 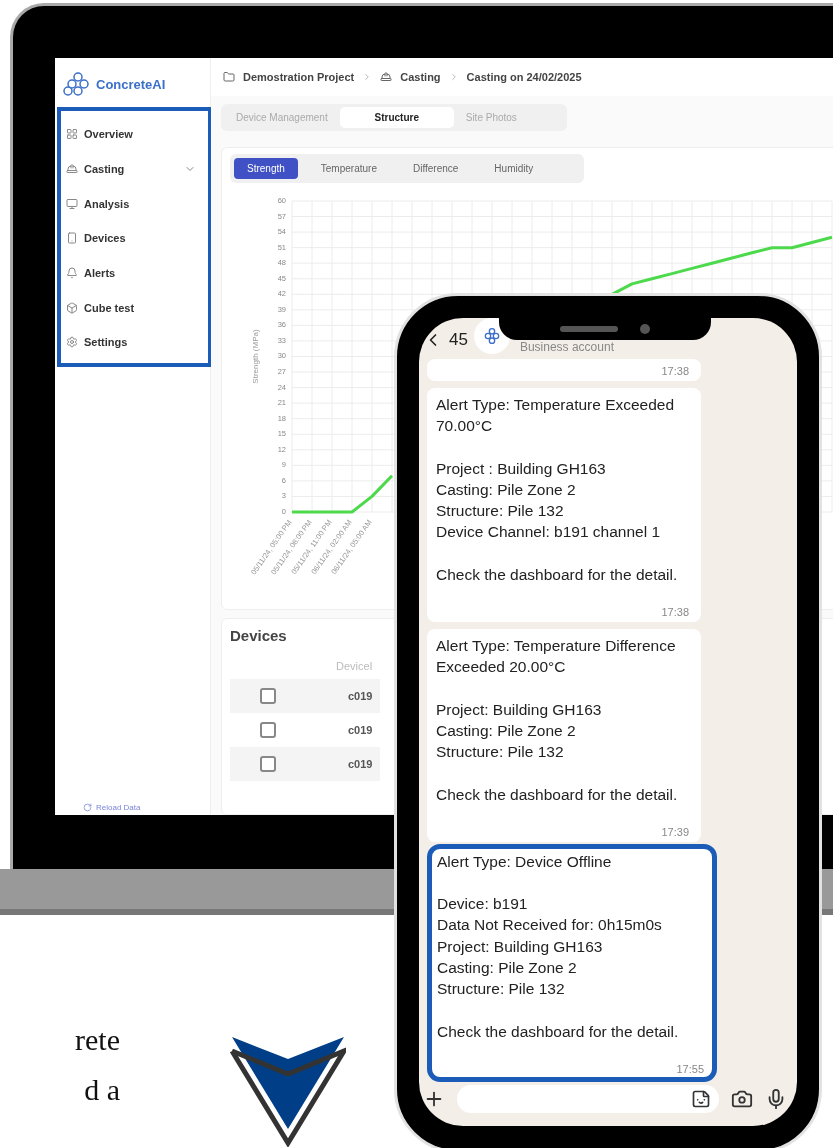 What do you see at coordinates (137, 308) in the screenshot?
I see `nav-item: Cube test` at bounding box center [137, 308].